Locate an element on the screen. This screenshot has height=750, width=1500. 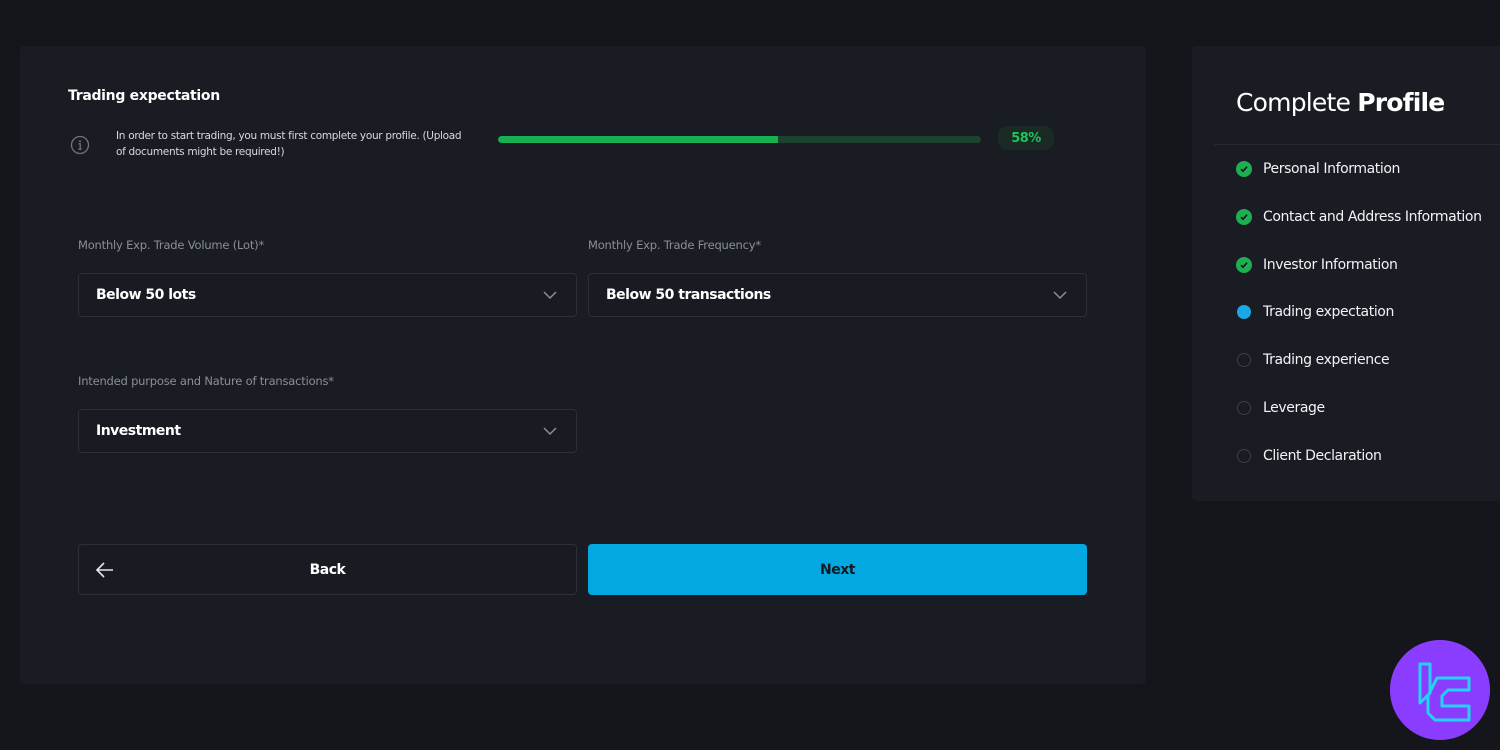
step-trading-experience: Trading experience is located at coordinates (1313, 360).